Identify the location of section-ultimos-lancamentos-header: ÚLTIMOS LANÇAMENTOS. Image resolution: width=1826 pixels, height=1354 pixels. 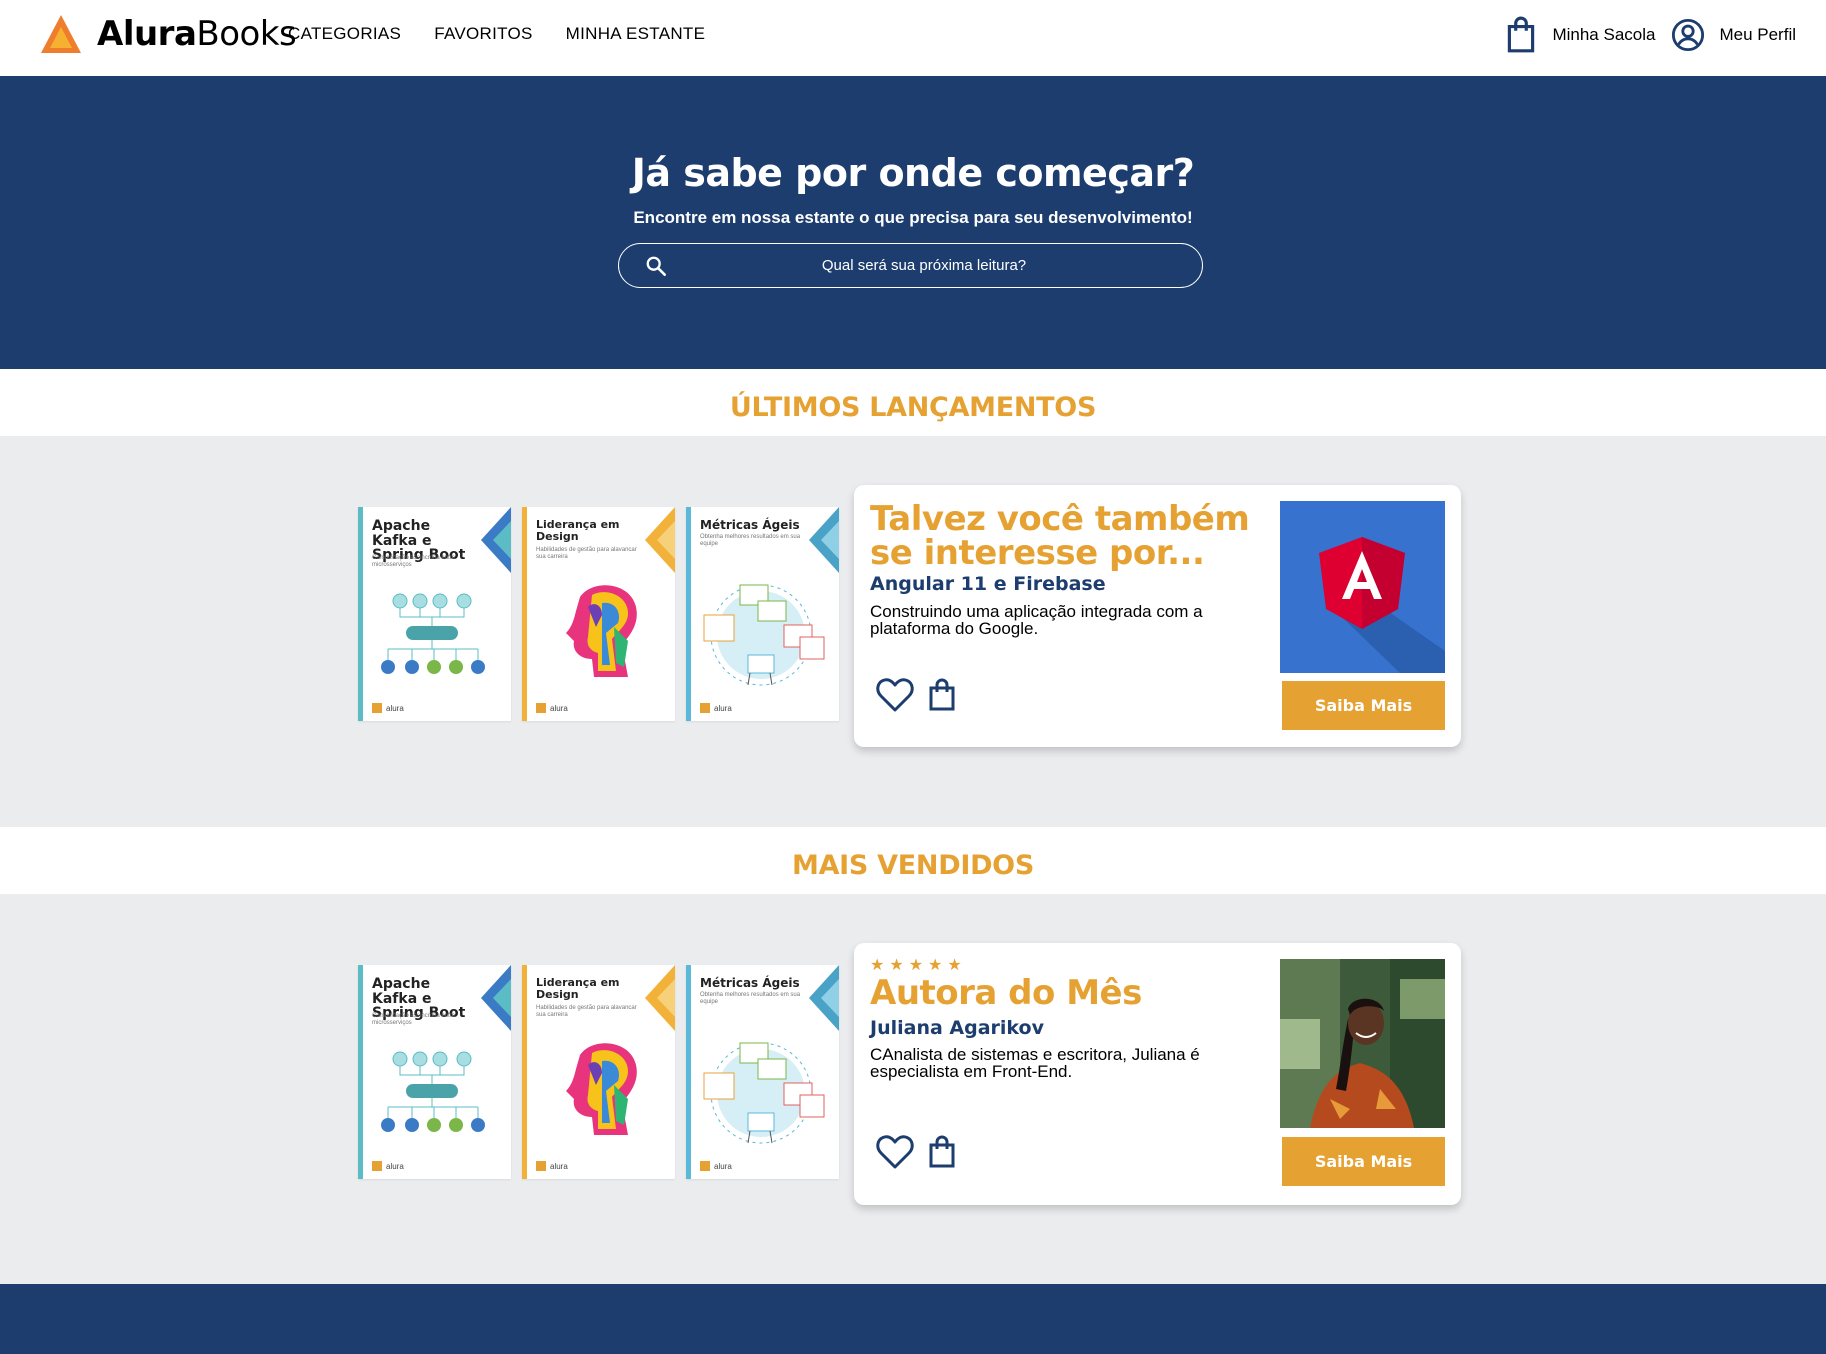
(913, 402).